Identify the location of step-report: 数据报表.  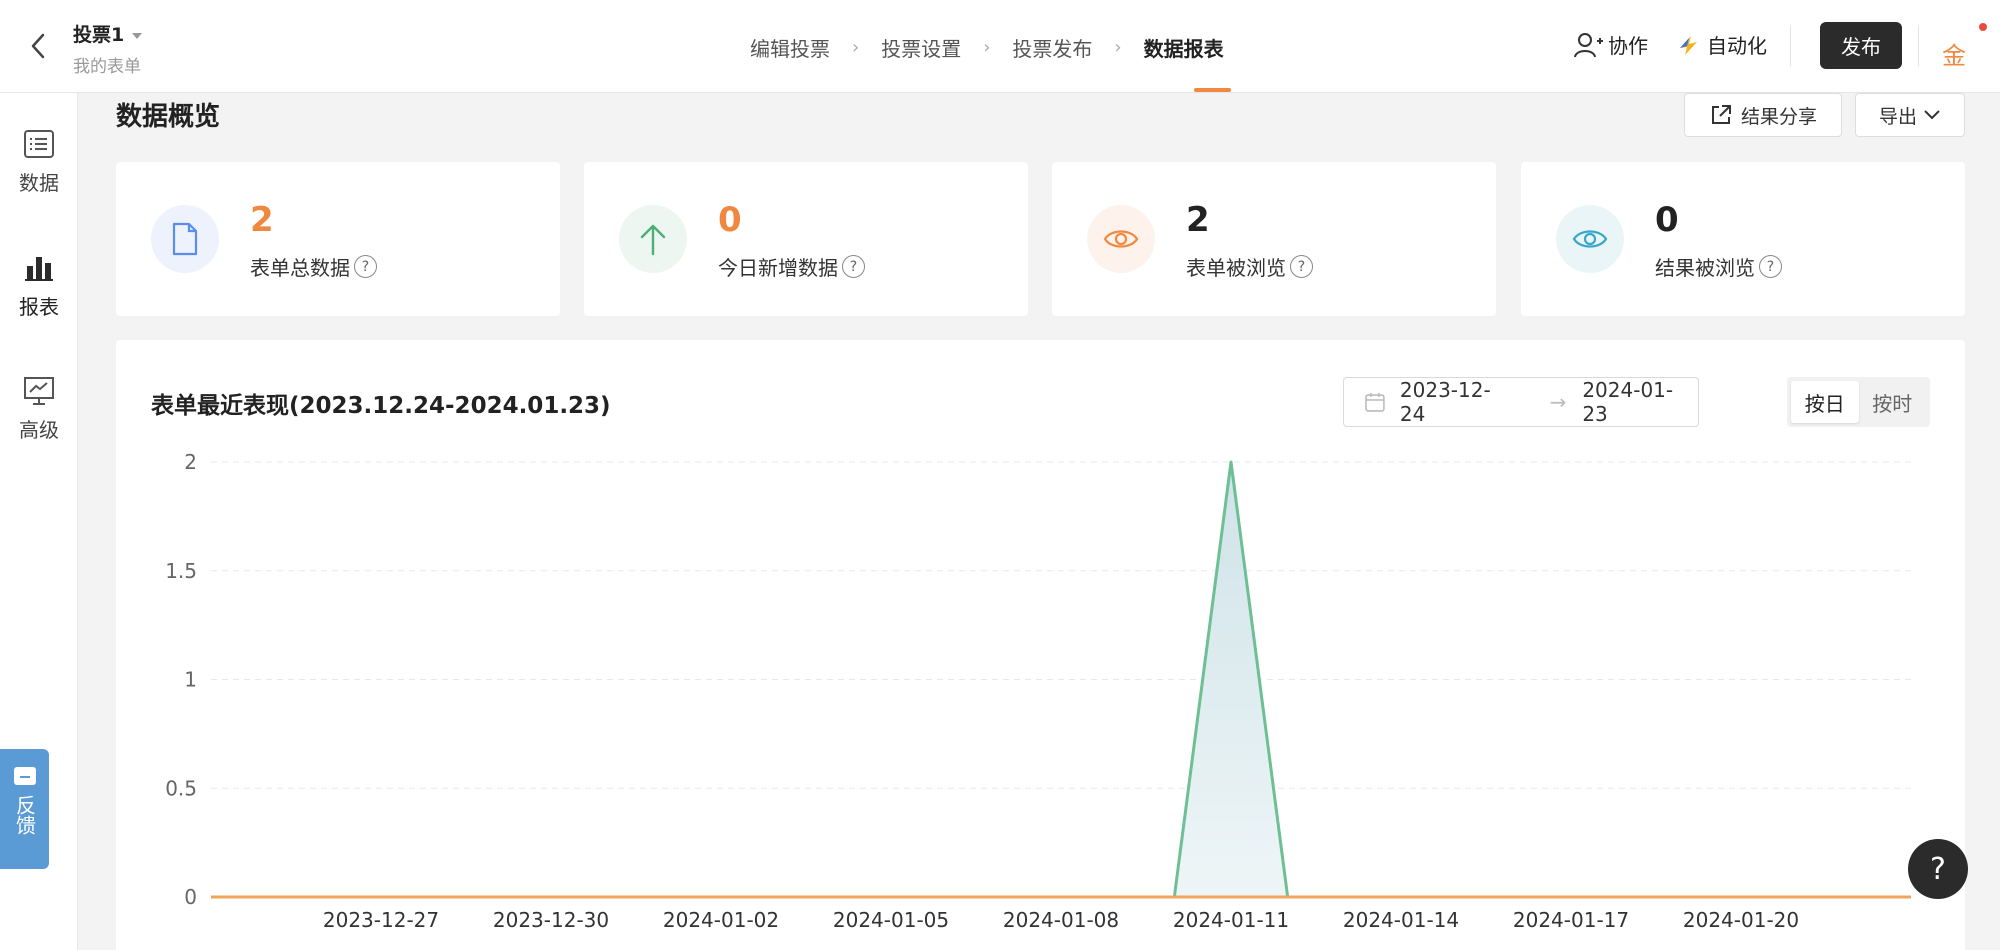
(1184, 47).